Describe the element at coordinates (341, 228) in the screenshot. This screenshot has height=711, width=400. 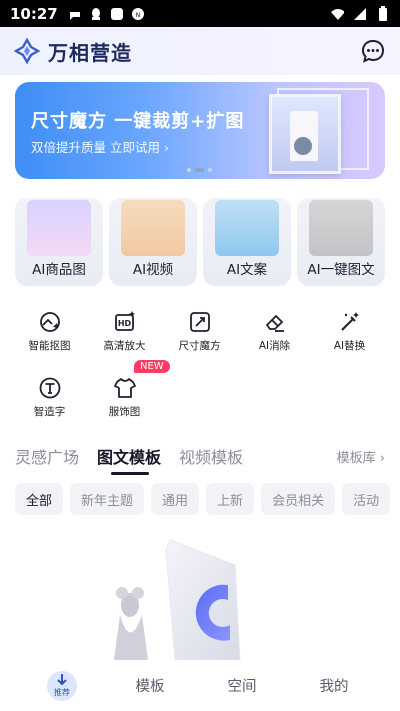
I see `chair-thumbnail` at that location.